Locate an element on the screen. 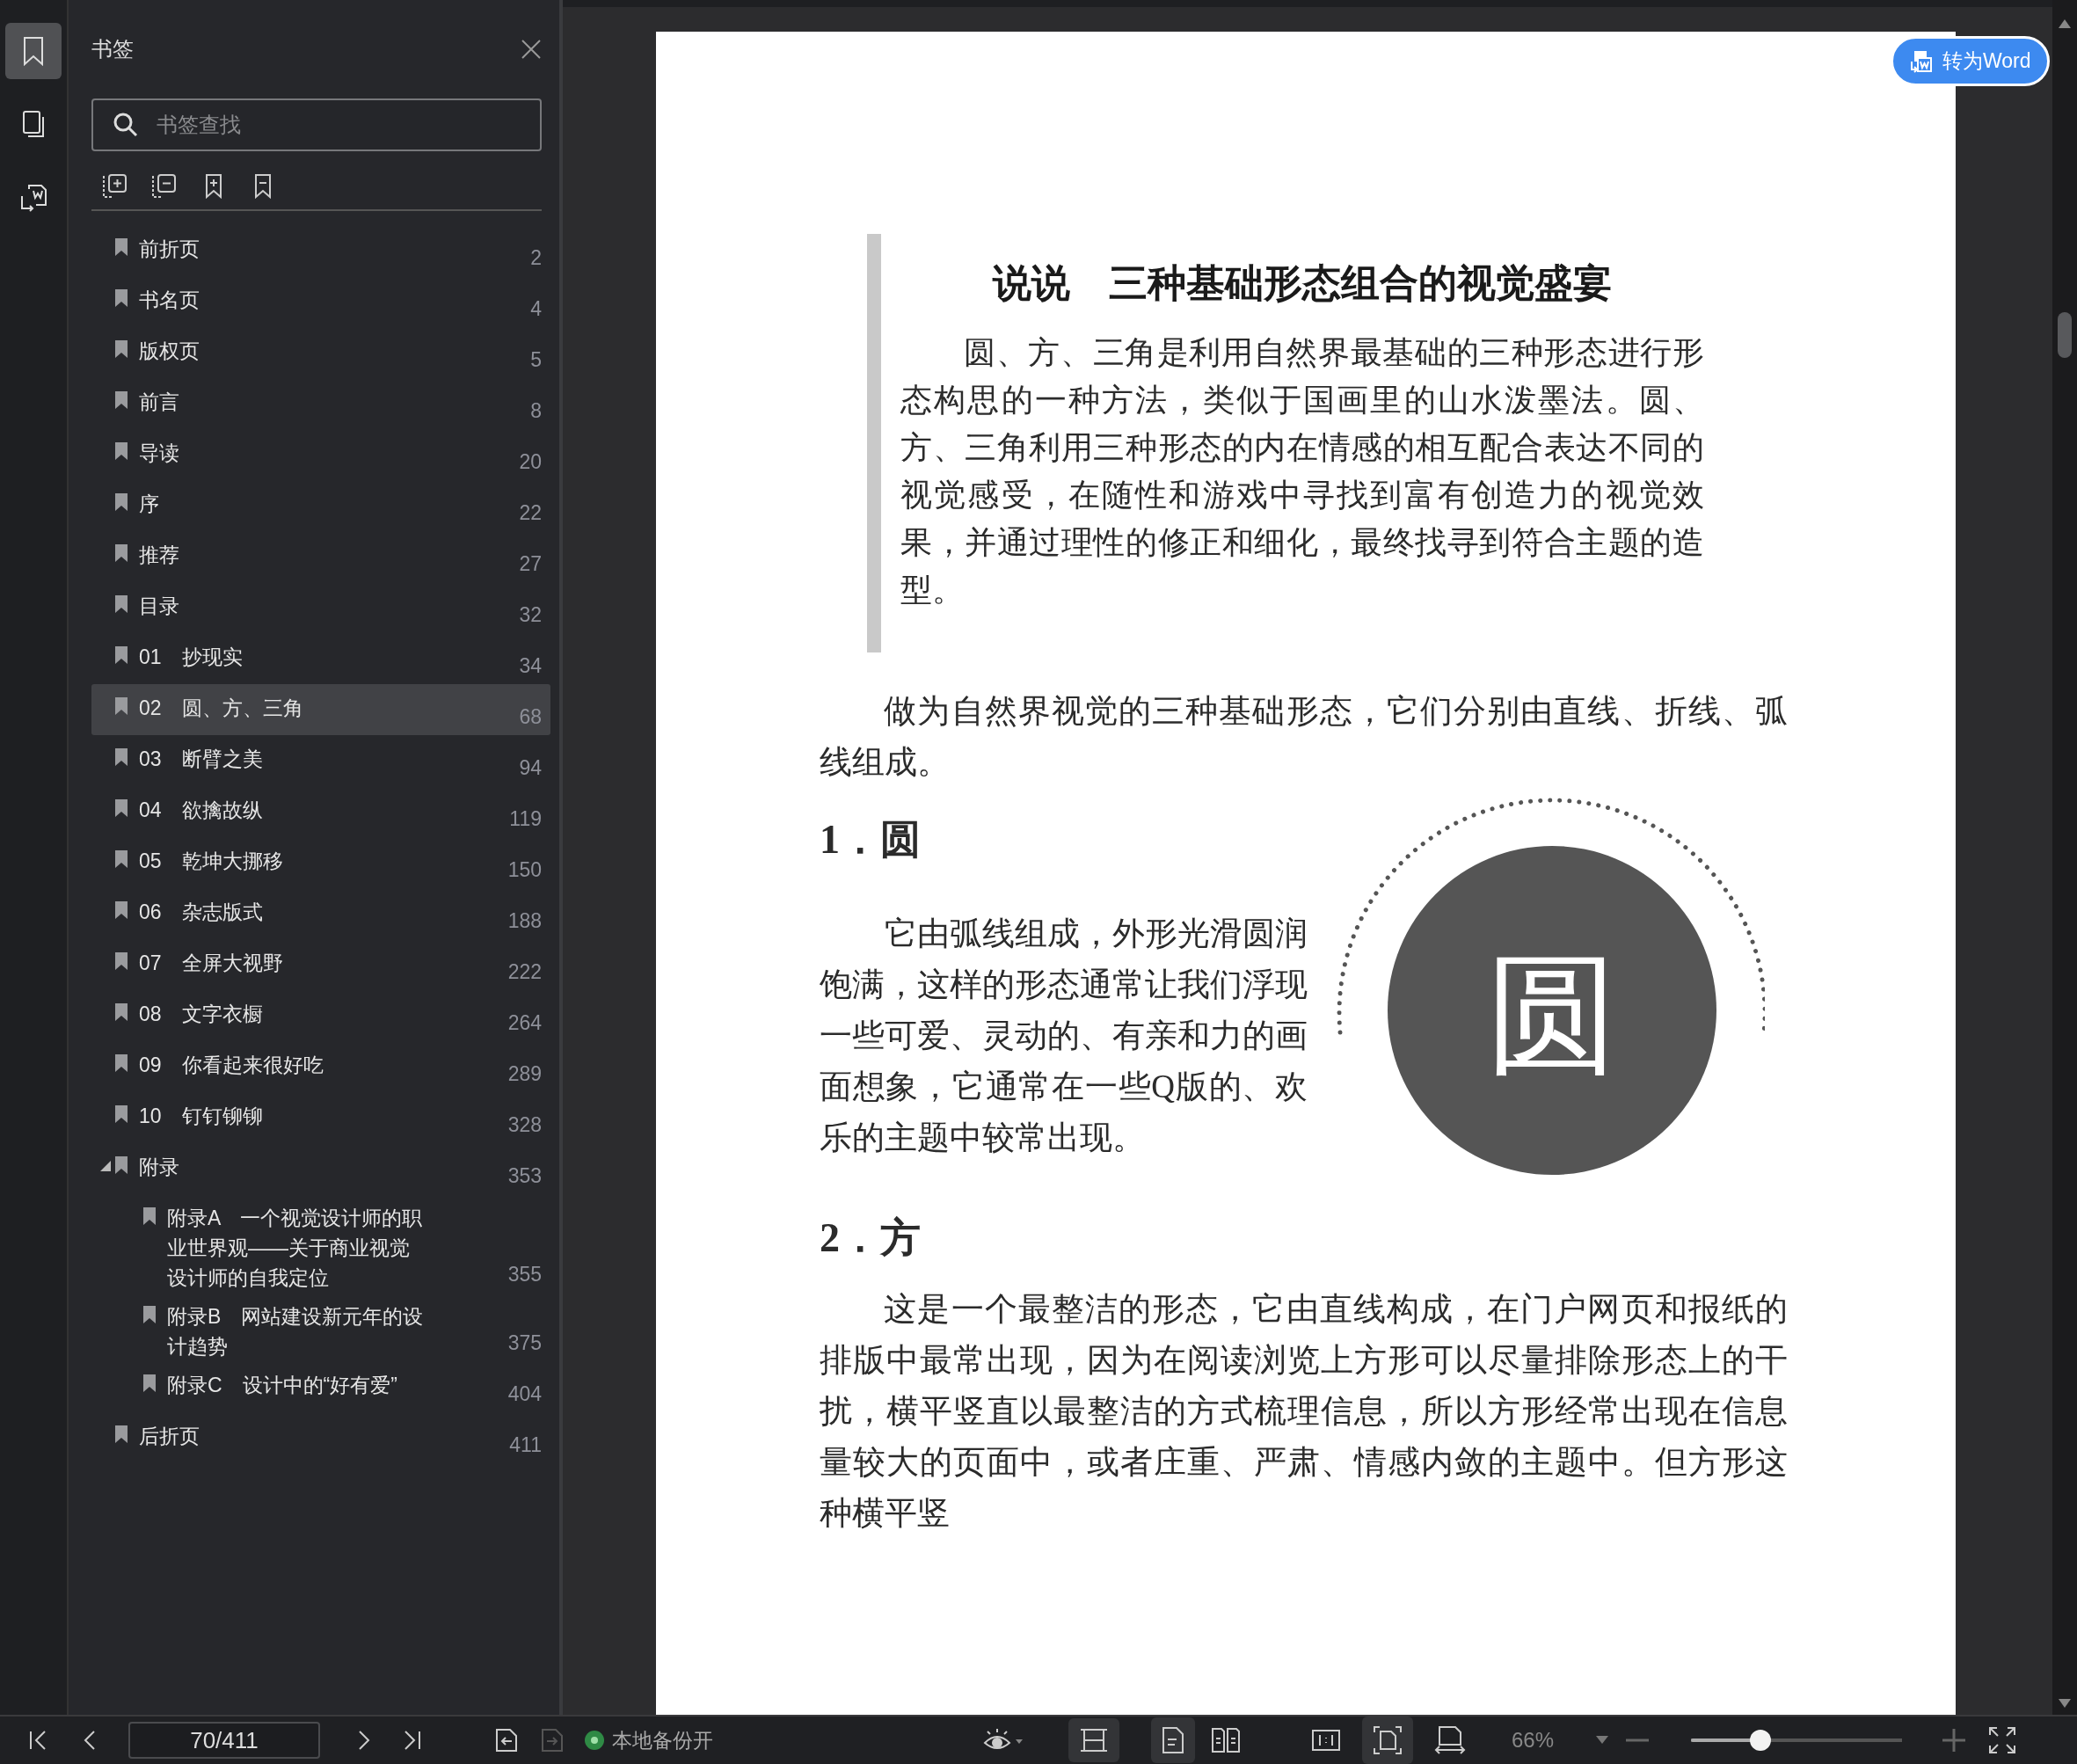 The height and width of the screenshot is (1764, 2077). bookmark-item: 前言 8 is located at coordinates (320, 403).